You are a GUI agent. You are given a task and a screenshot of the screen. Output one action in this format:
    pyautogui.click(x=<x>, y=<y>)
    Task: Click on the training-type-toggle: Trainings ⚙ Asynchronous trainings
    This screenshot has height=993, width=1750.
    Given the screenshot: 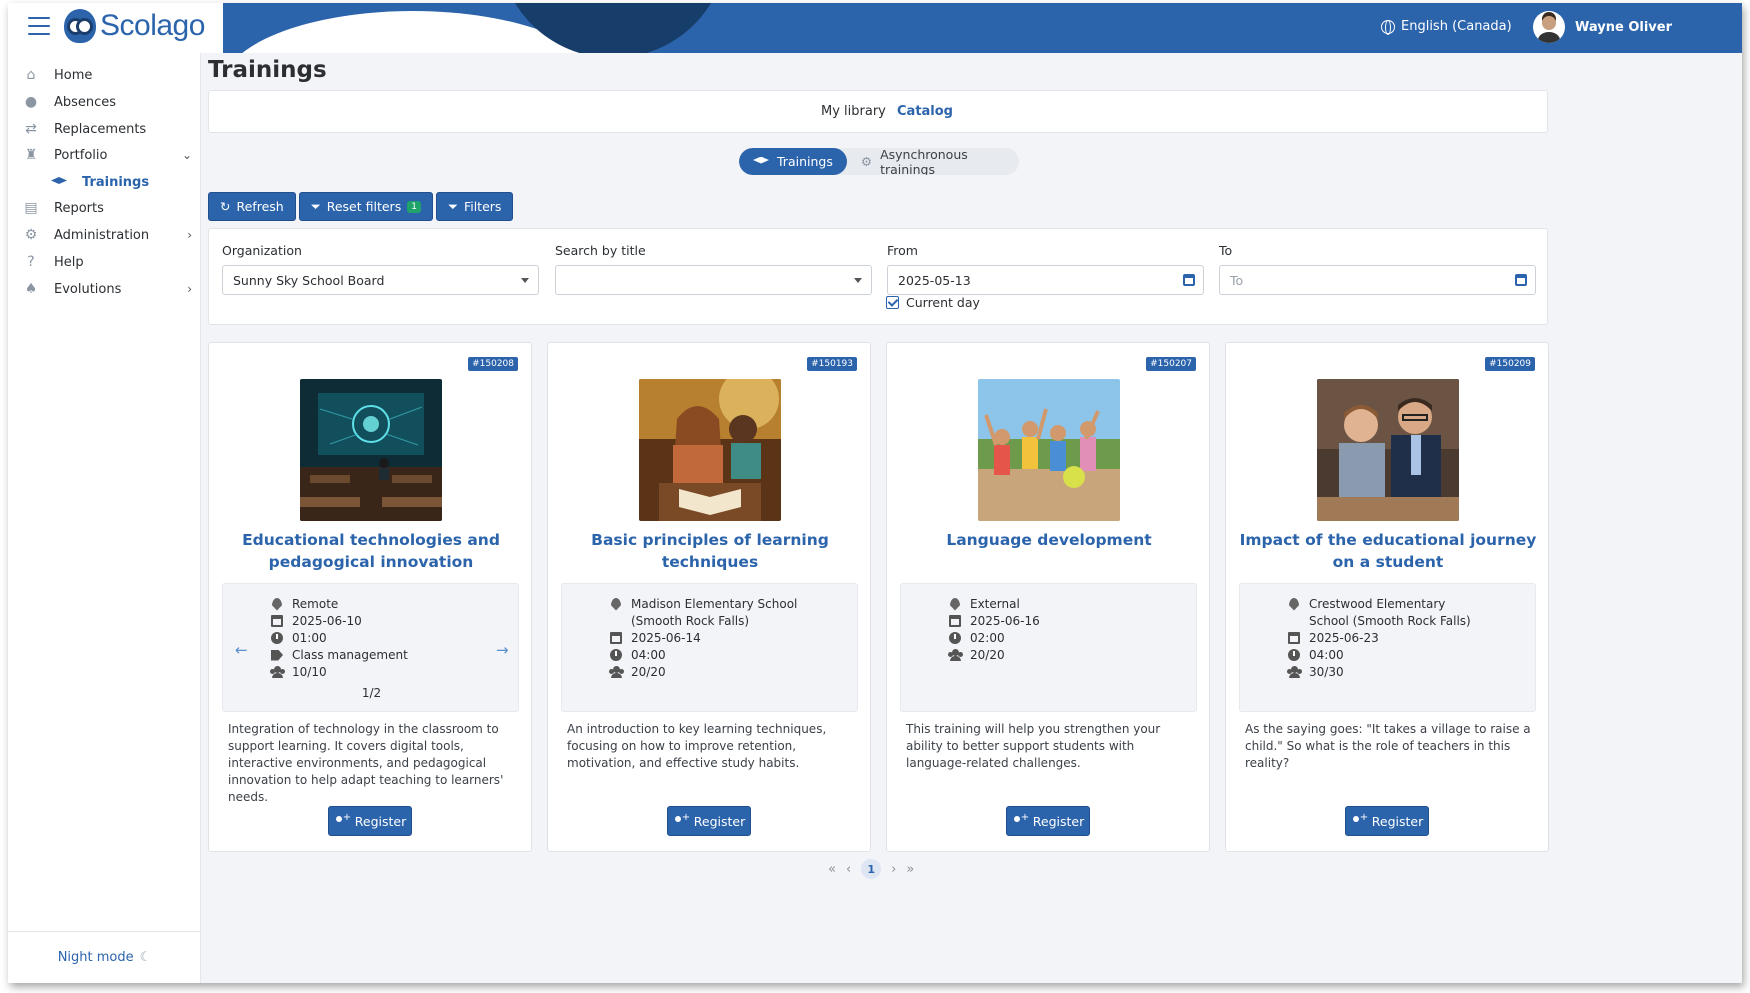 What is the action you would take?
    pyautogui.click(x=879, y=161)
    